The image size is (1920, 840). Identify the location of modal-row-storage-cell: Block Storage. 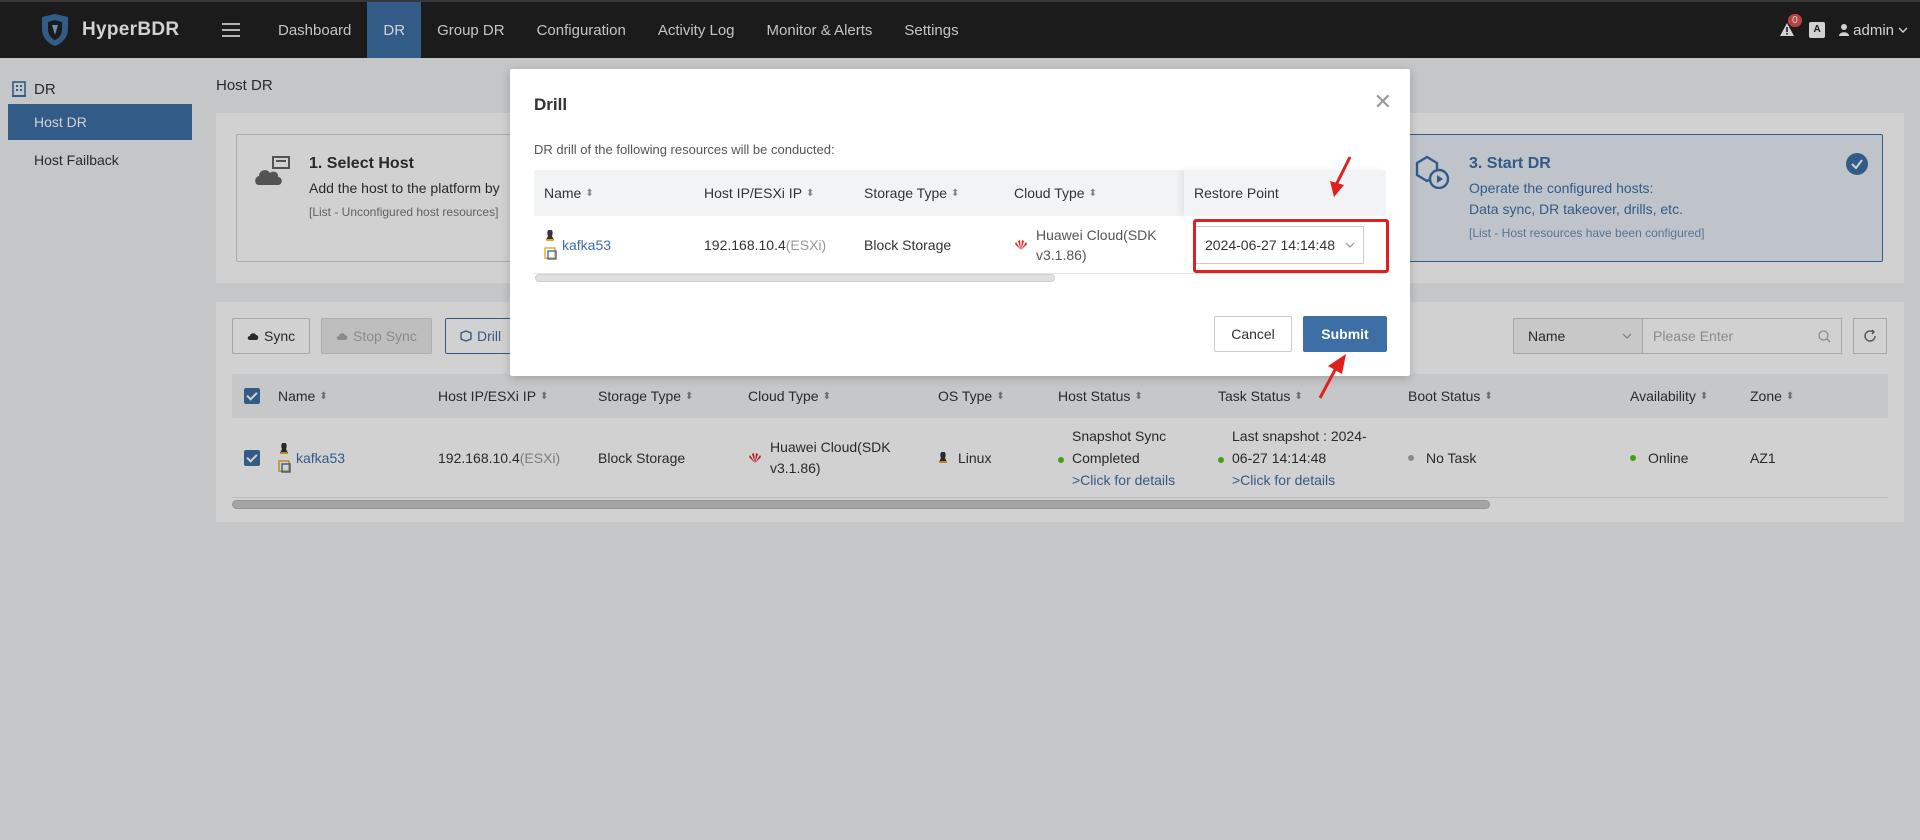
(908, 244).